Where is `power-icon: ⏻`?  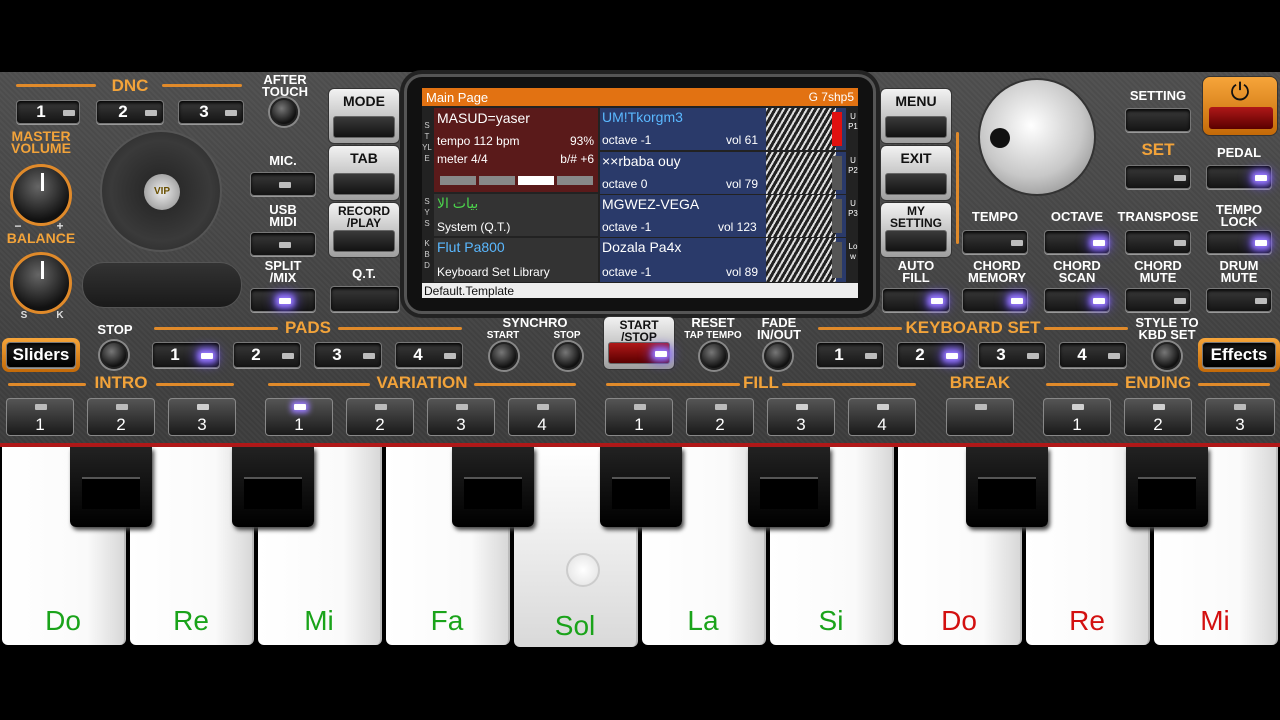 power-icon: ⏻ is located at coordinates (1240, 92).